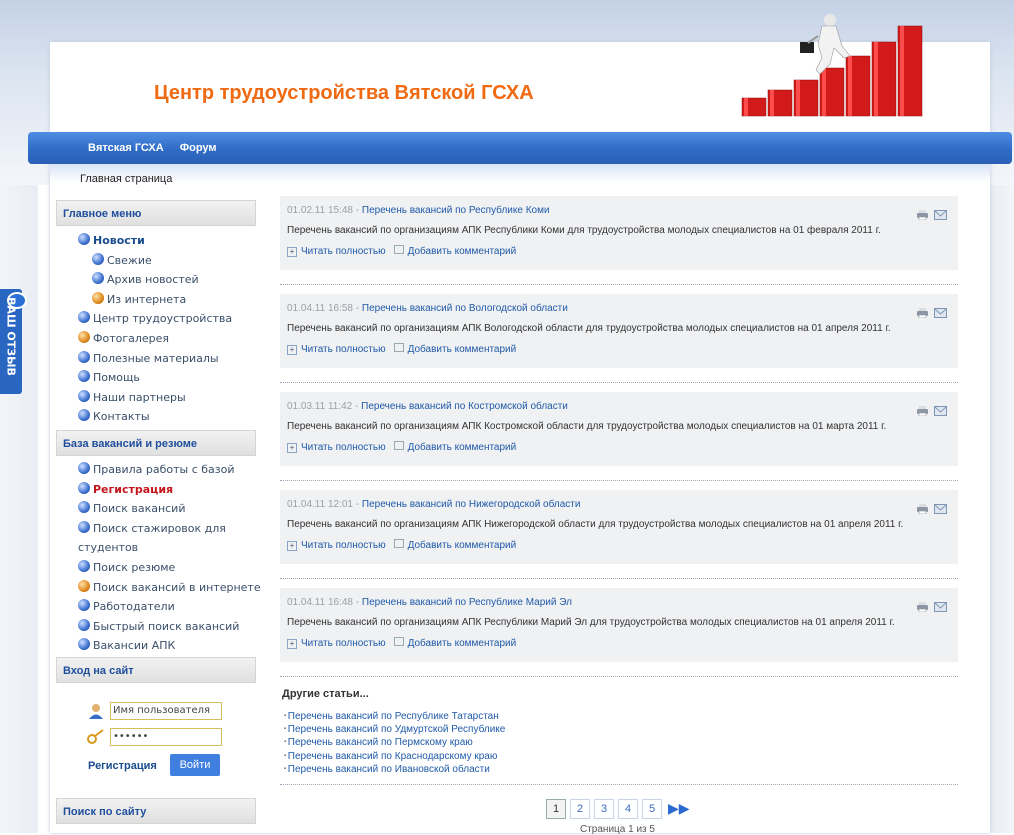 This screenshot has height=835, width=1014. Describe the element at coordinates (133, 489) in the screenshot. I see `menu-item-label: Регистрация` at that location.